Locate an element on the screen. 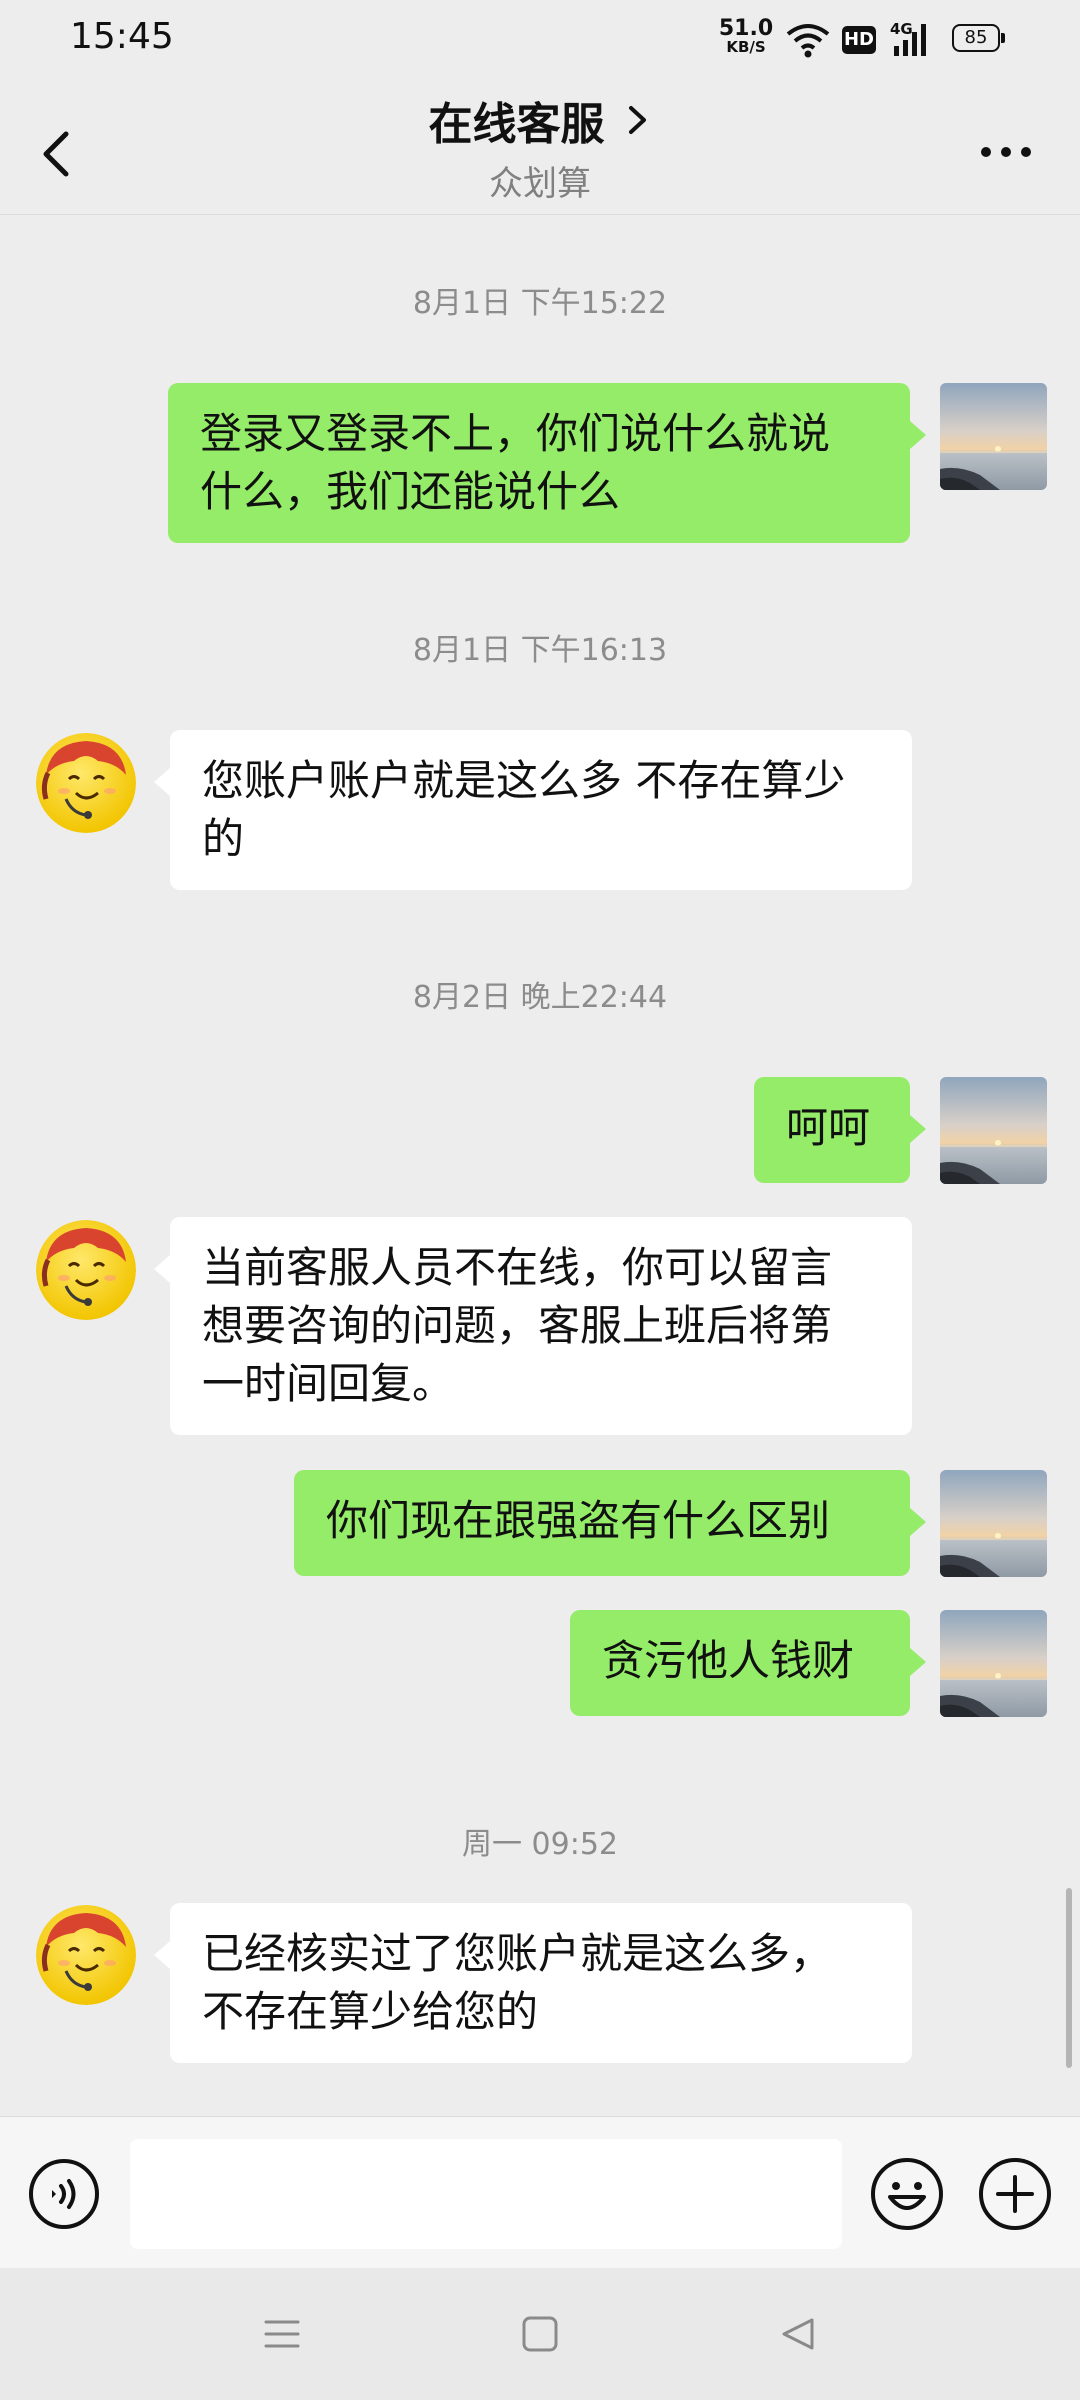  plus-icon is located at coordinates (1015, 2194).